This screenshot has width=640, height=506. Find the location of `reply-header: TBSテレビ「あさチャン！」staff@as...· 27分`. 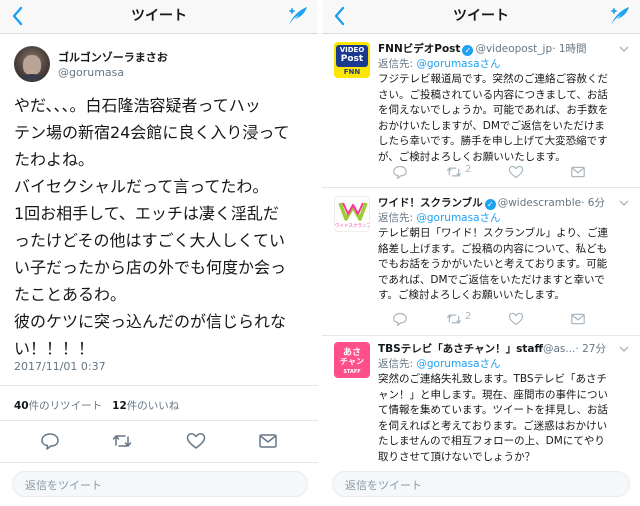

reply-header: TBSテレビ「あさチャン！」staff@as...· 27分 is located at coordinates (492, 348).